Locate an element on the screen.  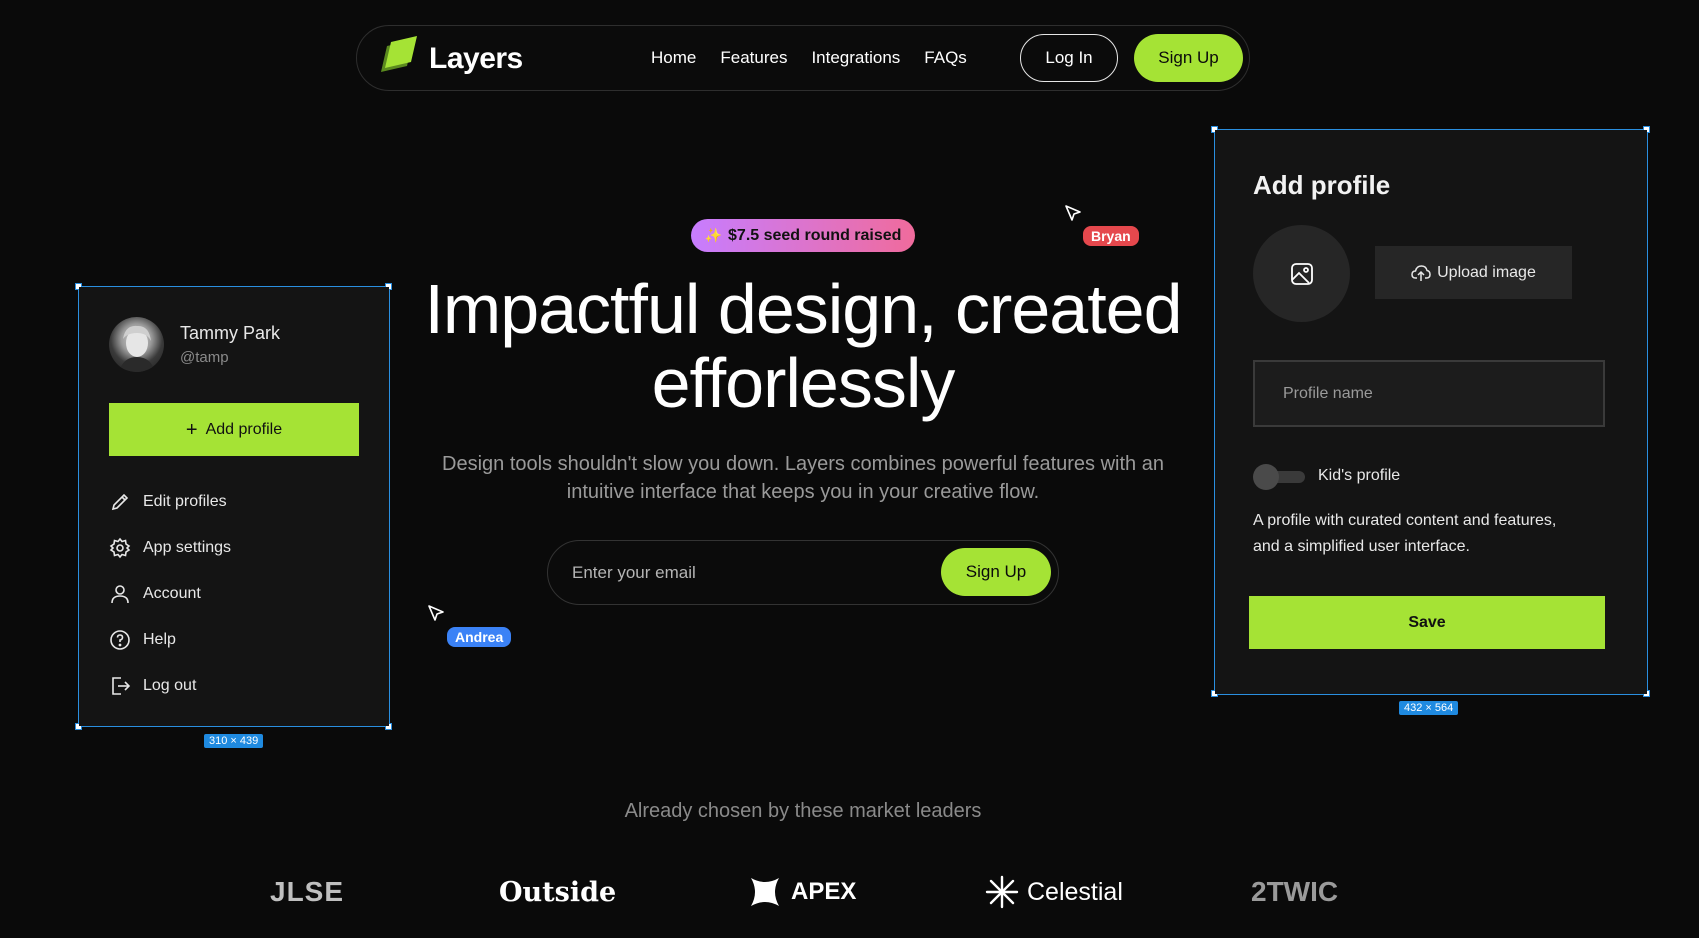
toggle-knob is located at coordinates (1266, 477).